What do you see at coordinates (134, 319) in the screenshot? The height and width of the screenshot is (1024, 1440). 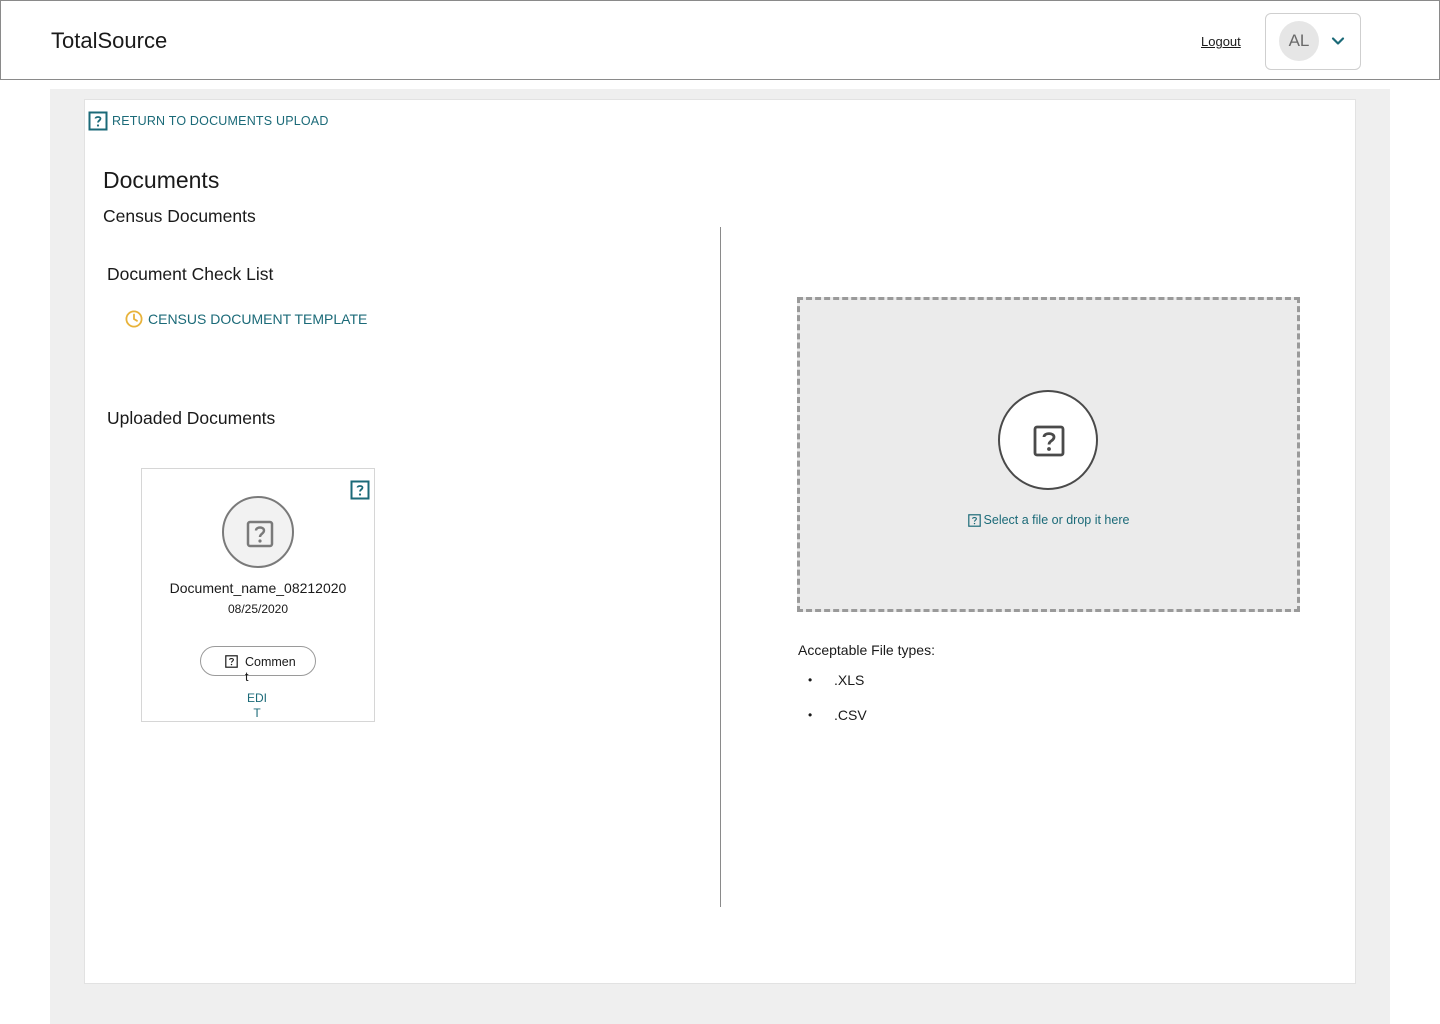 I see `clock-icon` at bounding box center [134, 319].